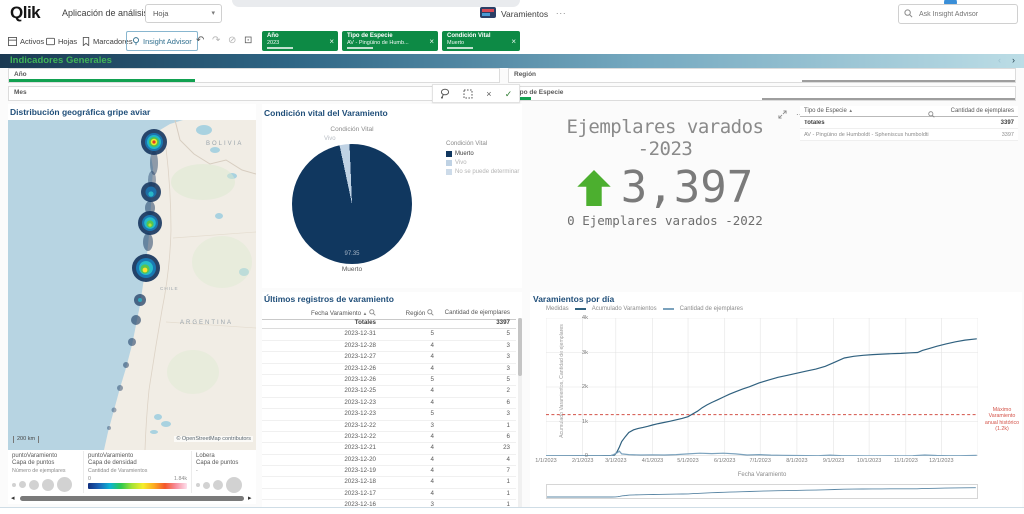  Describe the element at coordinates (20, 74) in the screenshot. I see `filter-label: Año` at that location.